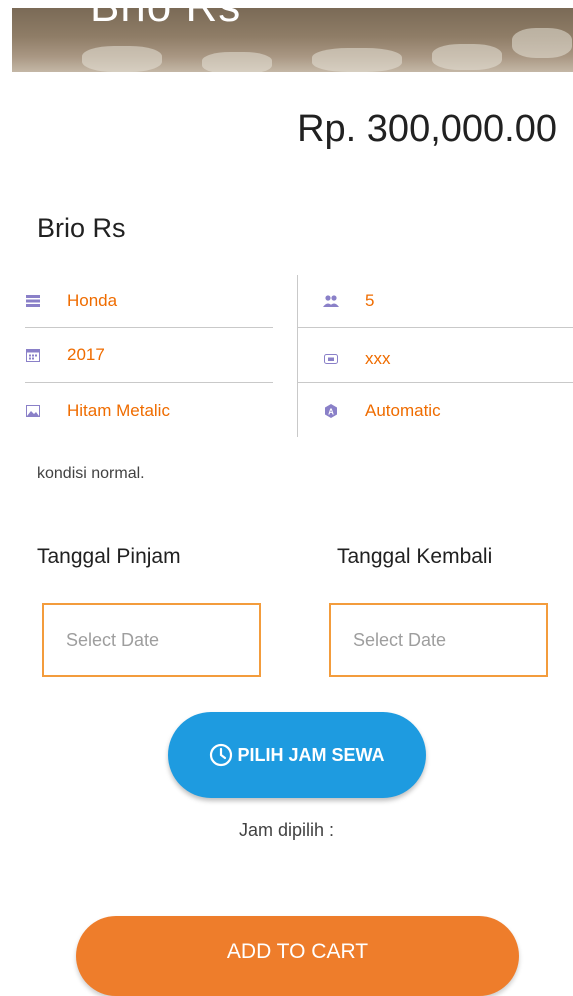 The height and width of the screenshot is (996, 573). Describe the element at coordinates (113, 639) in the screenshot. I see `tanggal-pinjam-placeholder: Select Date` at that location.